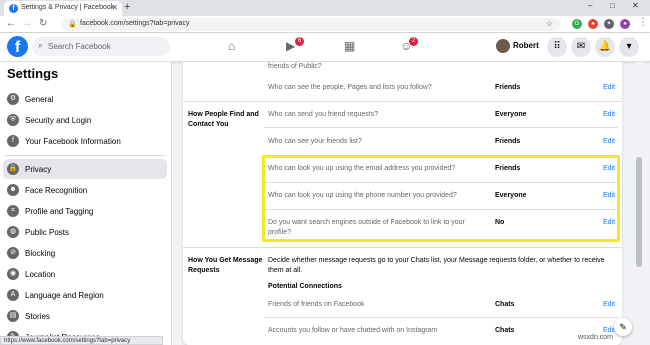 The height and width of the screenshot is (345, 650). What do you see at coordinates (609, 168) in the screenshot?
I see `edit-email-lookup-link: Edit` at bounding box center [609, 168].